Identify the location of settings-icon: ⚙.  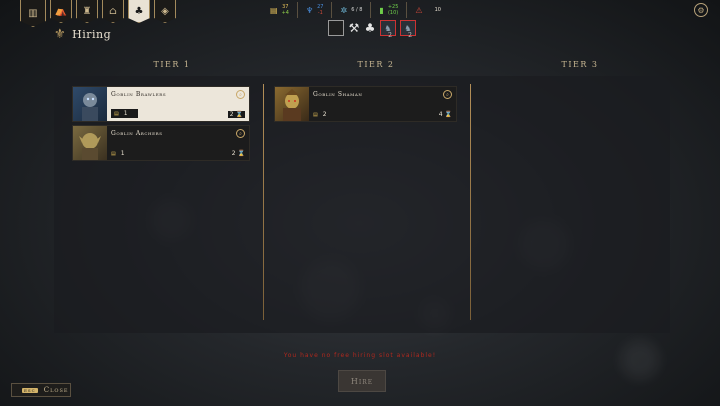
(701, 10).